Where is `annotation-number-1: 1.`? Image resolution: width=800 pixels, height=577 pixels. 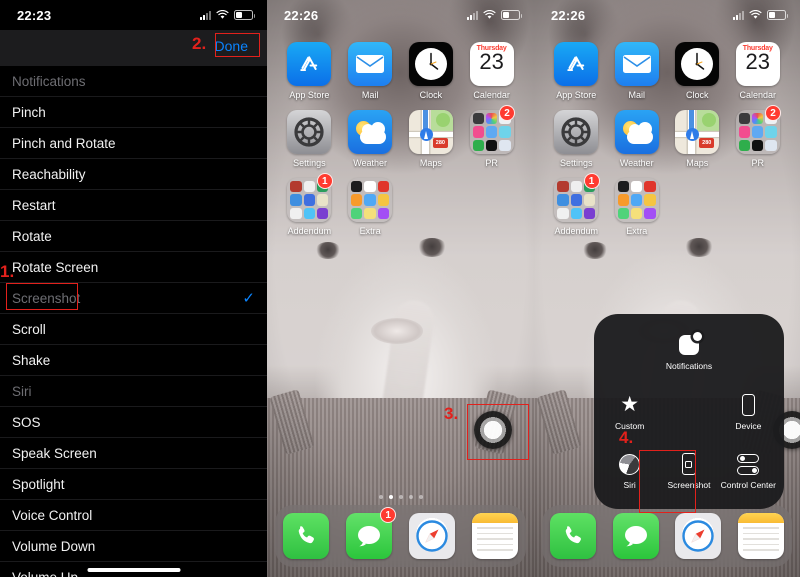 annotation-number-1: 1. is located at coordinates (7, 271).